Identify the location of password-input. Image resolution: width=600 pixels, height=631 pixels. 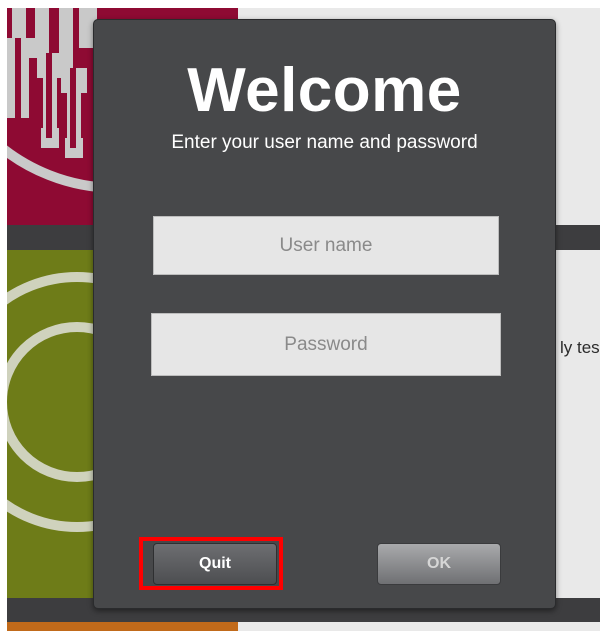
(326, 344).